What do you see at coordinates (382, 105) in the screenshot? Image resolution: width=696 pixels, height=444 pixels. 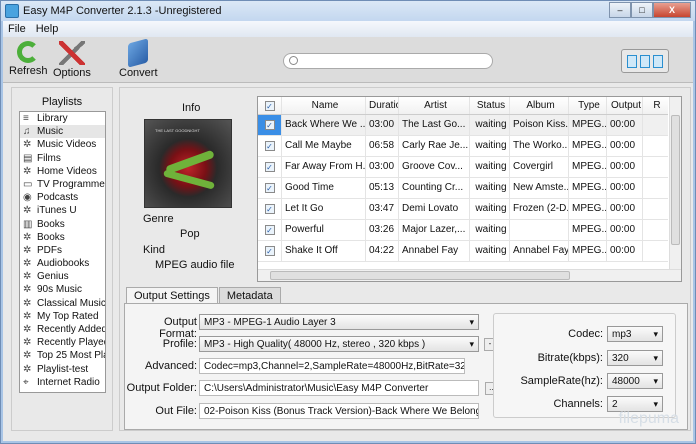 I see `column-header: Duration` at bounding box center [382, 105].